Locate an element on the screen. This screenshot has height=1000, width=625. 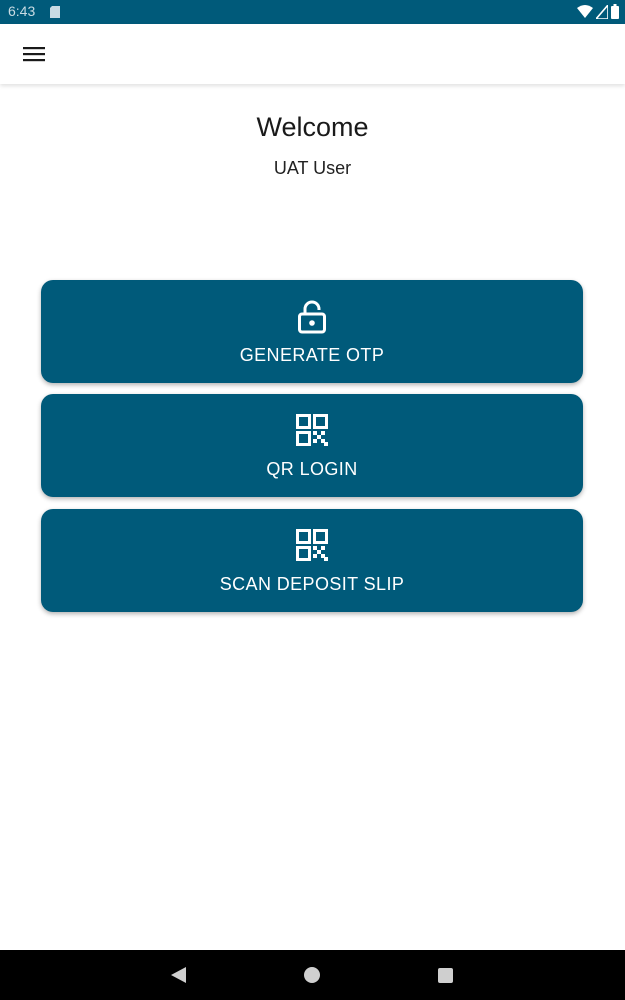
hamburger-menu-icon is located at coordinates (34, 54).